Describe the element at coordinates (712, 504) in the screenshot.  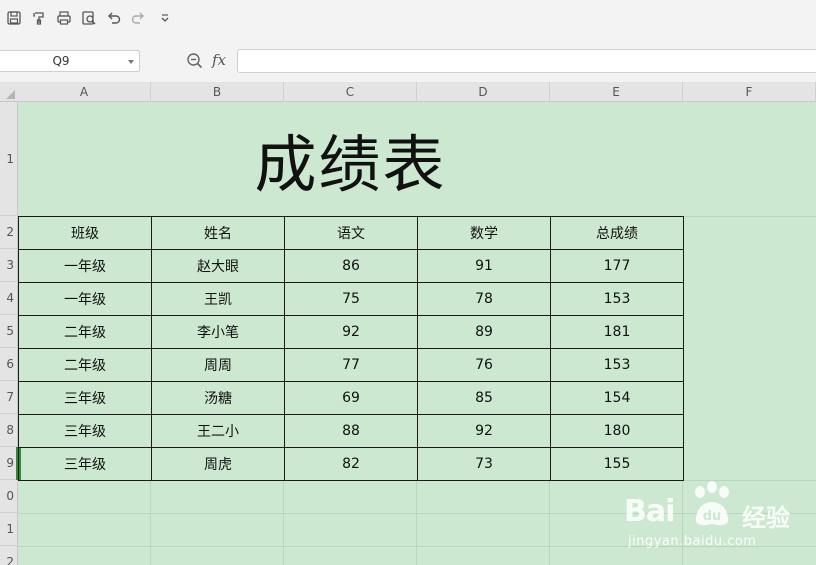
I see `paw-icon: du` at that location.